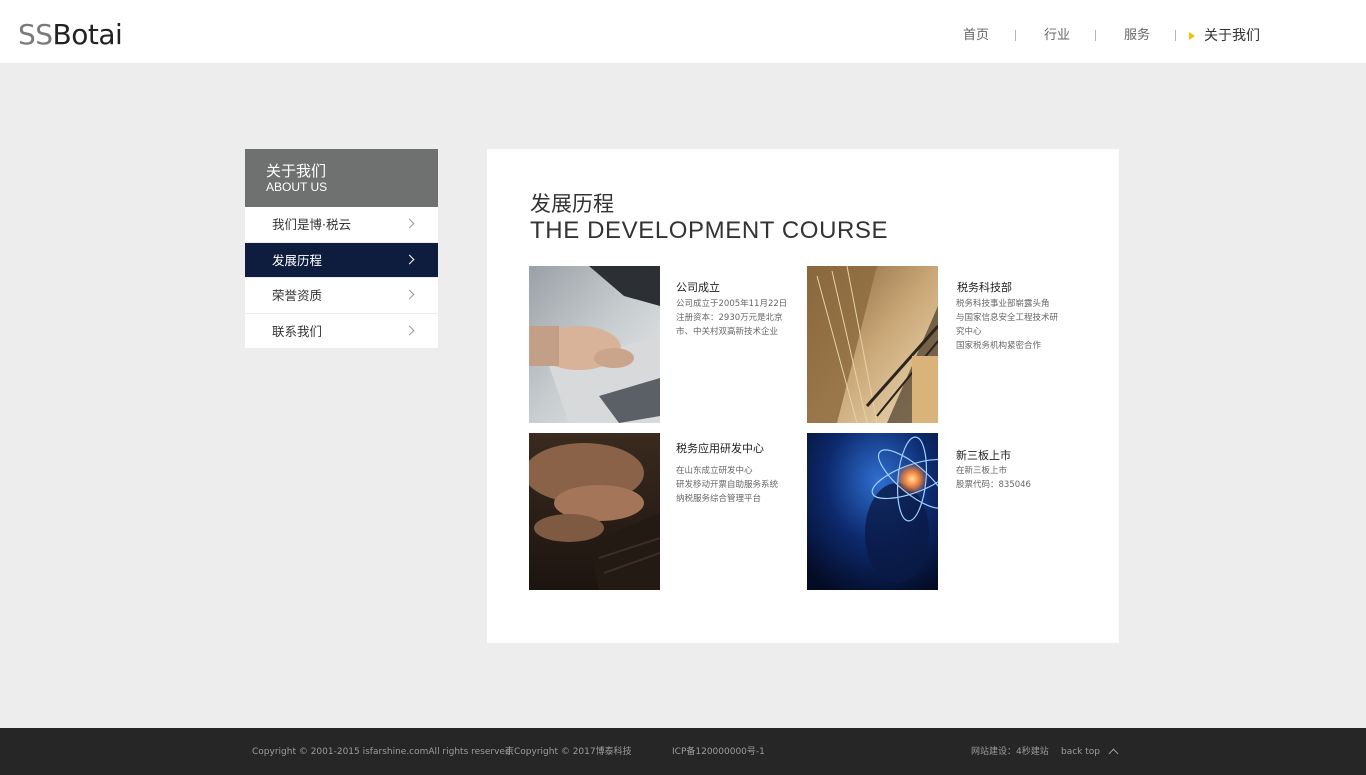  Describe the element at coordinates (341, 296) in the screenshot. I see `sidebar-item-honors: 荣誉资质` at that location.